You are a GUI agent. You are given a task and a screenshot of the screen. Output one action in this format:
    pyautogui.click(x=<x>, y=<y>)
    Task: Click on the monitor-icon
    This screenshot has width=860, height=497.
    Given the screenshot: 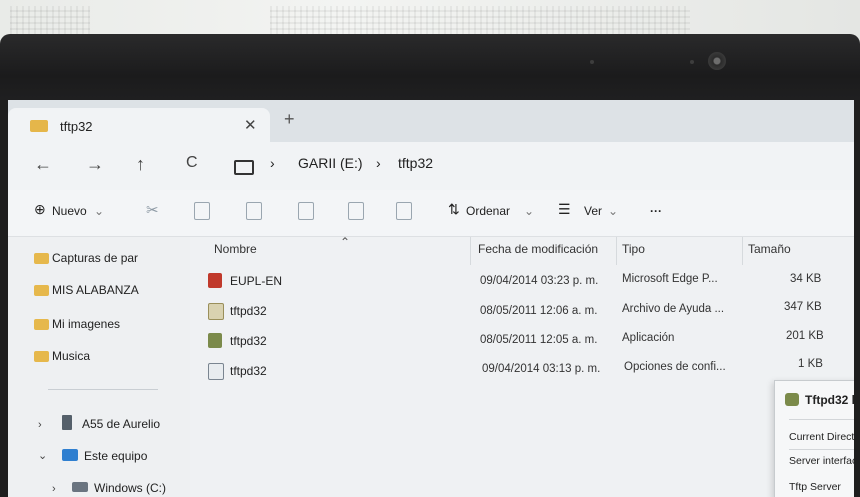 What is the action you would take?
    pyautogui.click(x=244, y=167)
    